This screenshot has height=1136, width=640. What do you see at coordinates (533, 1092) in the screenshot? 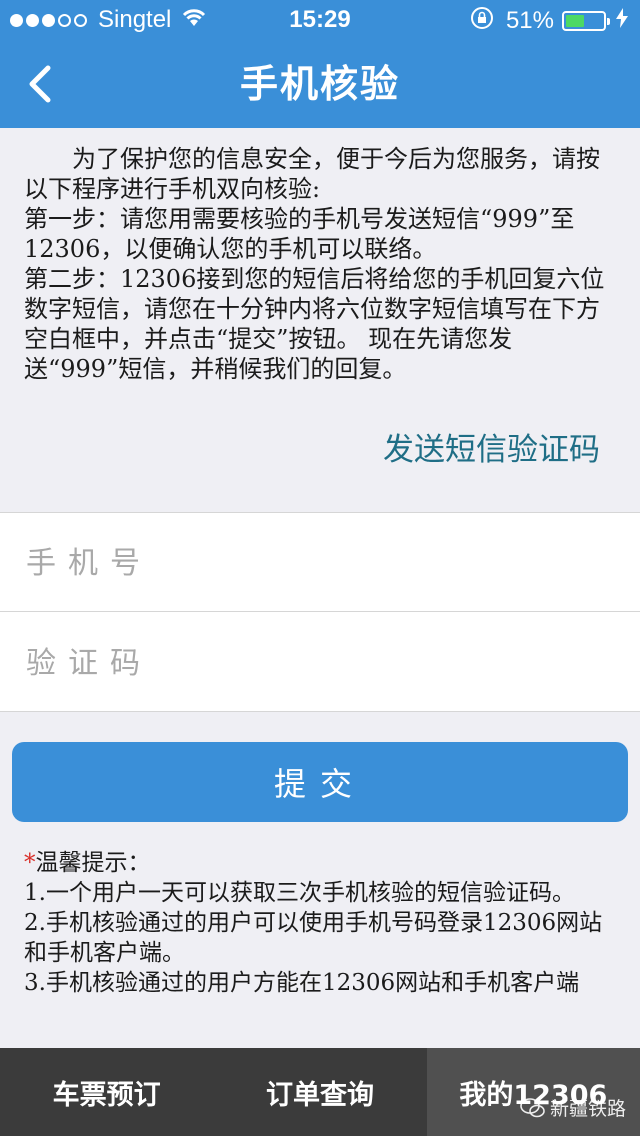
I see `tab-my-12306: 我的12306` at bounding box center [533, 1092].